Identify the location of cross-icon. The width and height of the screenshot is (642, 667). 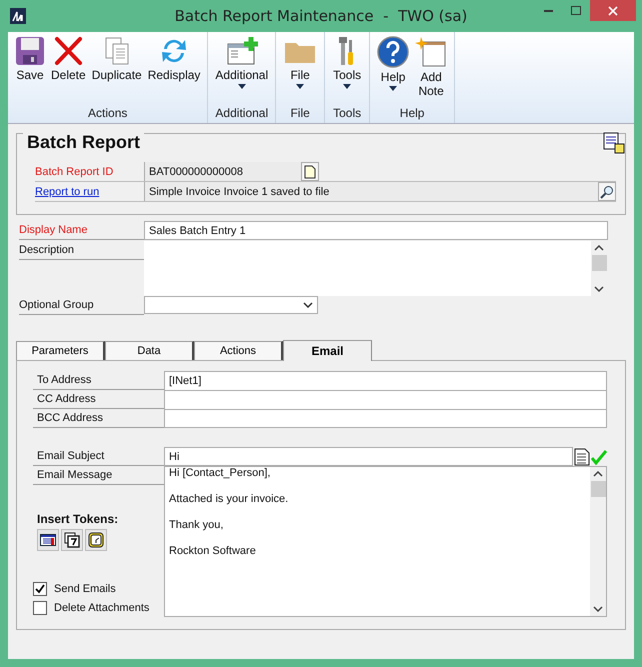
(68, 51).